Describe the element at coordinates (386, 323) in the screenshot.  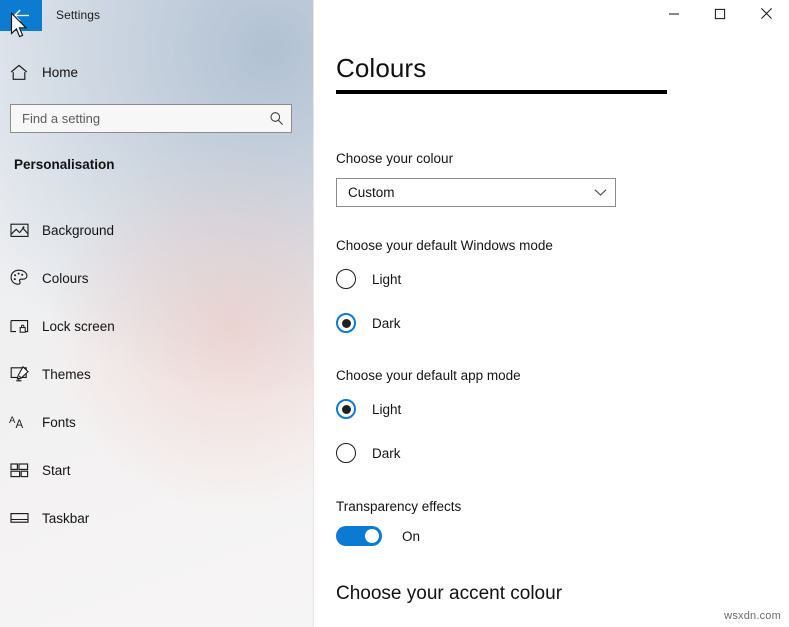
I see `windows-mode-dark-label: Dark` at that location.